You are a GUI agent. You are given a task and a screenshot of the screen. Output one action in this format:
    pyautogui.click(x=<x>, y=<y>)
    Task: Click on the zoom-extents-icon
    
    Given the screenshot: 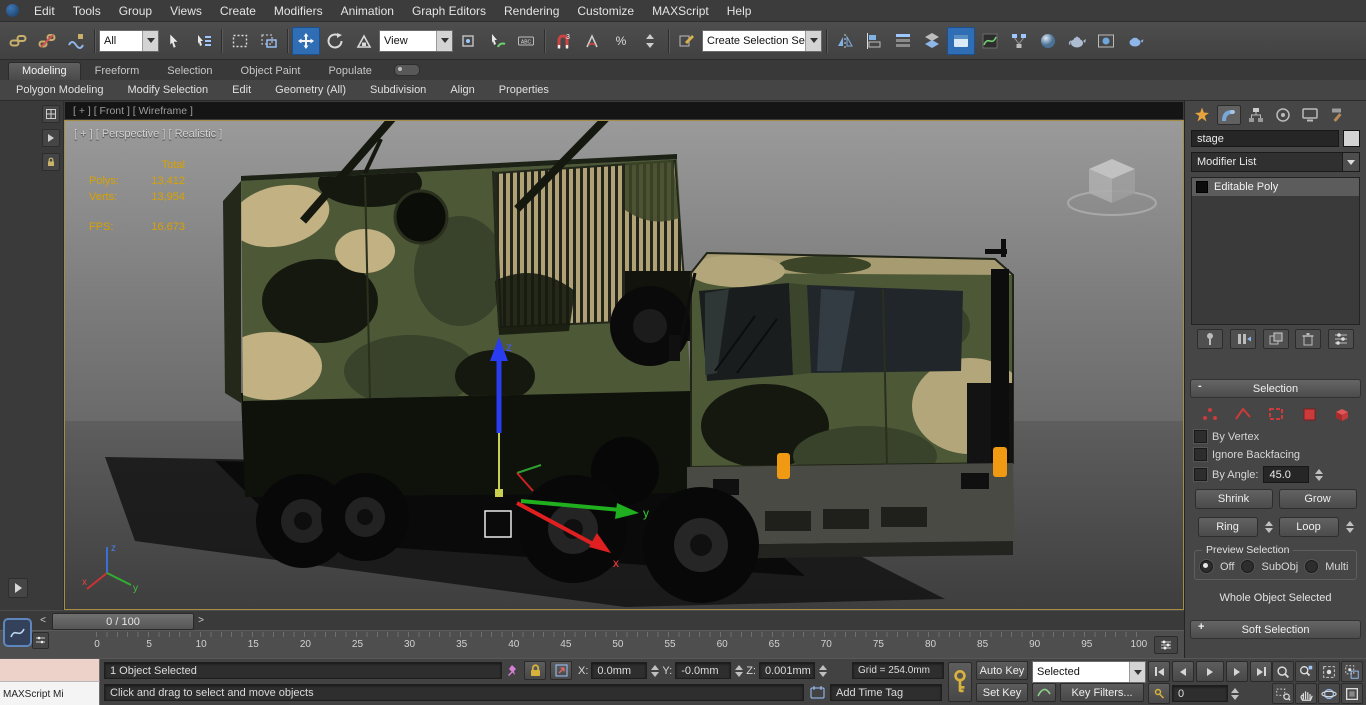 What is the action you would take?
    pyautogui.click(x=1329, y=671)
    